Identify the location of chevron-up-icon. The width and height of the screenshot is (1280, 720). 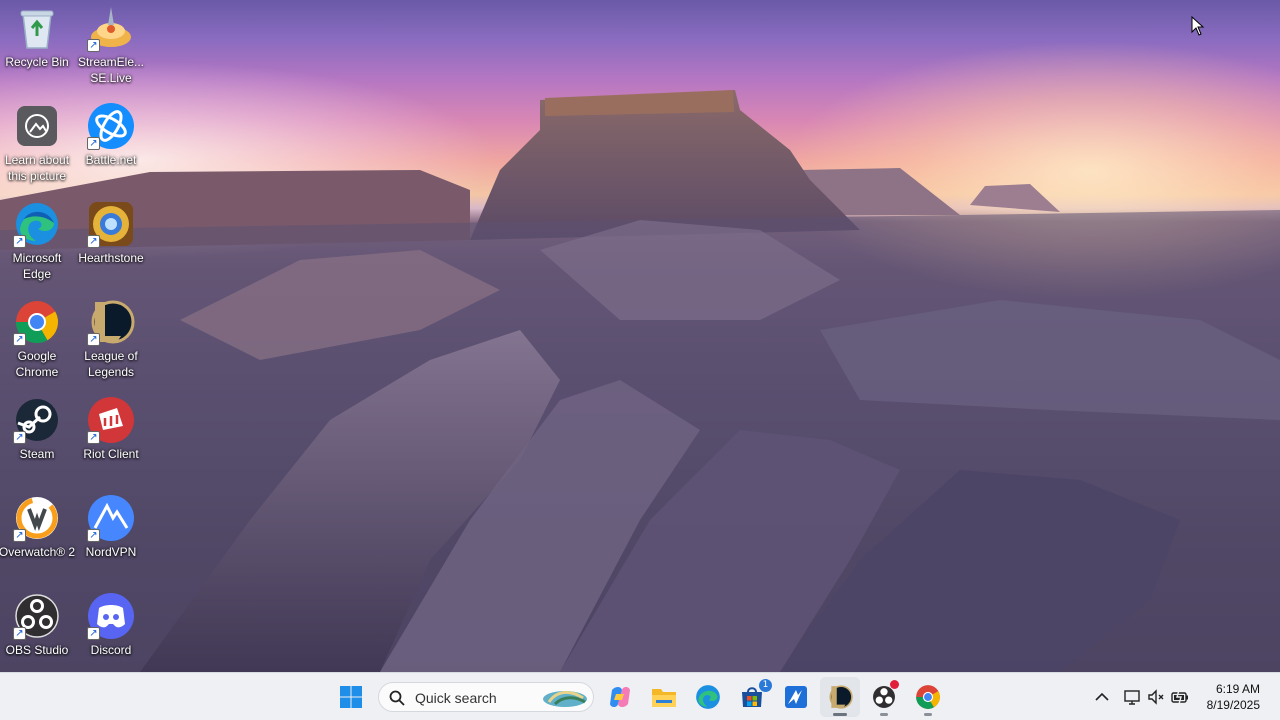
(1102, 697).